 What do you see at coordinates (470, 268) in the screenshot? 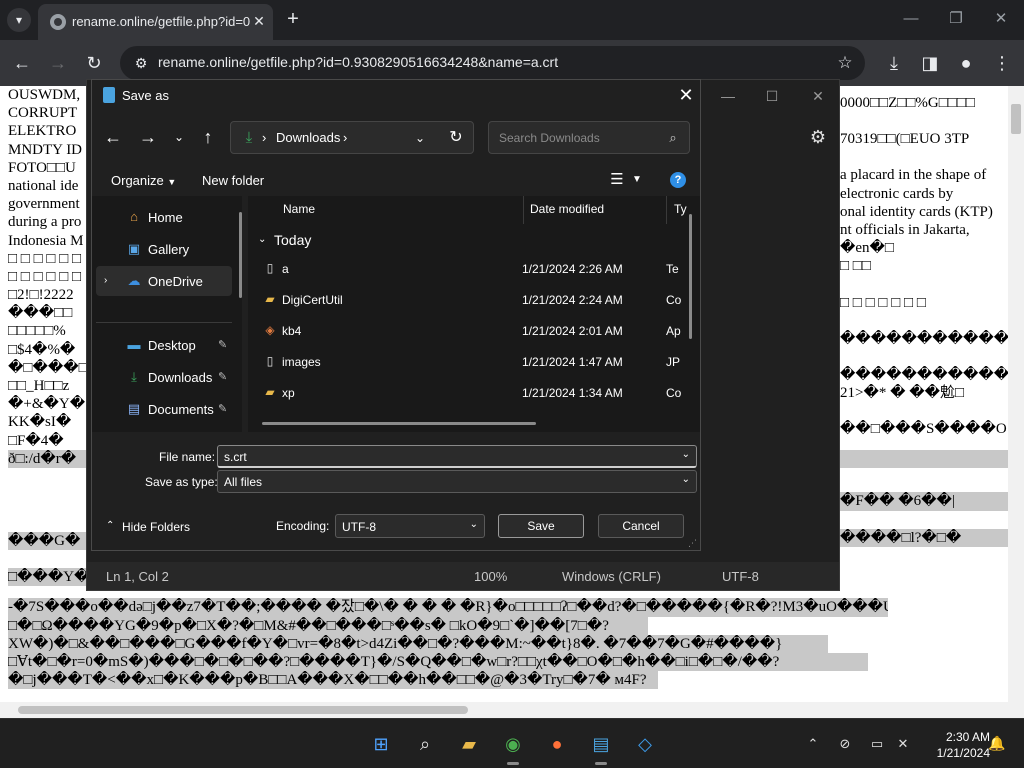
I see `file-row: ▯ a 1/21/2024 2:26 AM Te` at bounding box center [470, 268].